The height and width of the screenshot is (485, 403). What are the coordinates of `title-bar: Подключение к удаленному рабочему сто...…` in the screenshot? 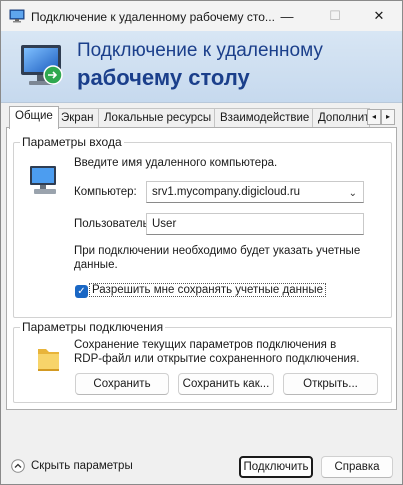 It's located at (201, 16).